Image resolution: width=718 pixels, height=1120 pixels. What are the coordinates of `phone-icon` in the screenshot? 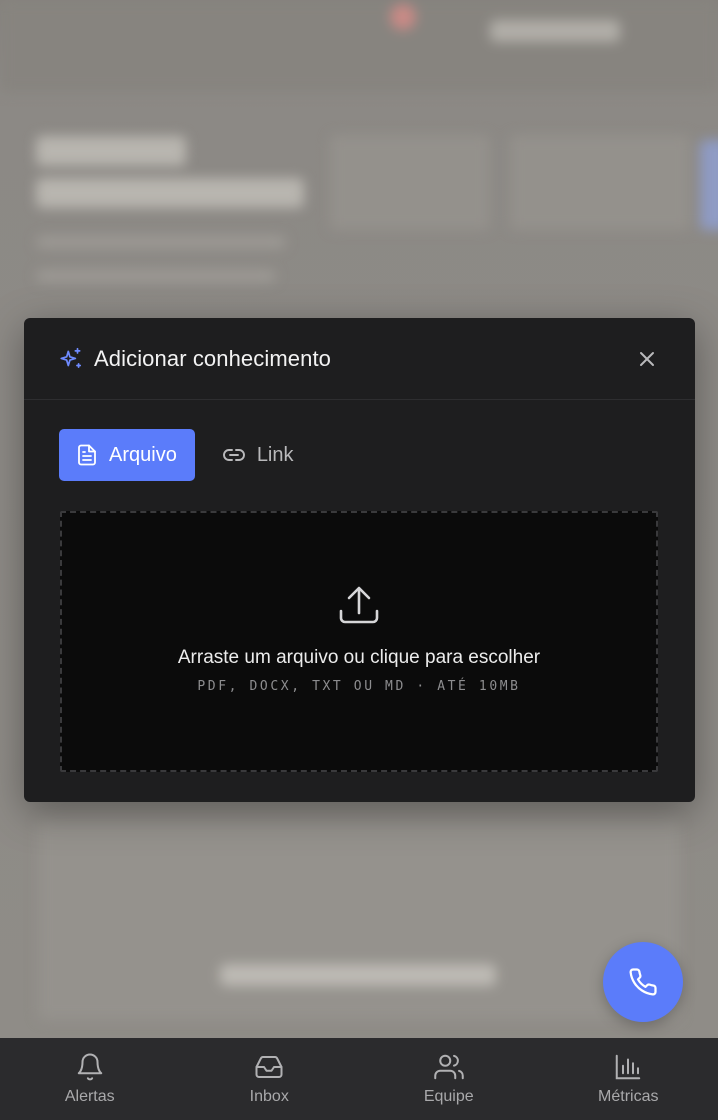 It's located at (643, 982).